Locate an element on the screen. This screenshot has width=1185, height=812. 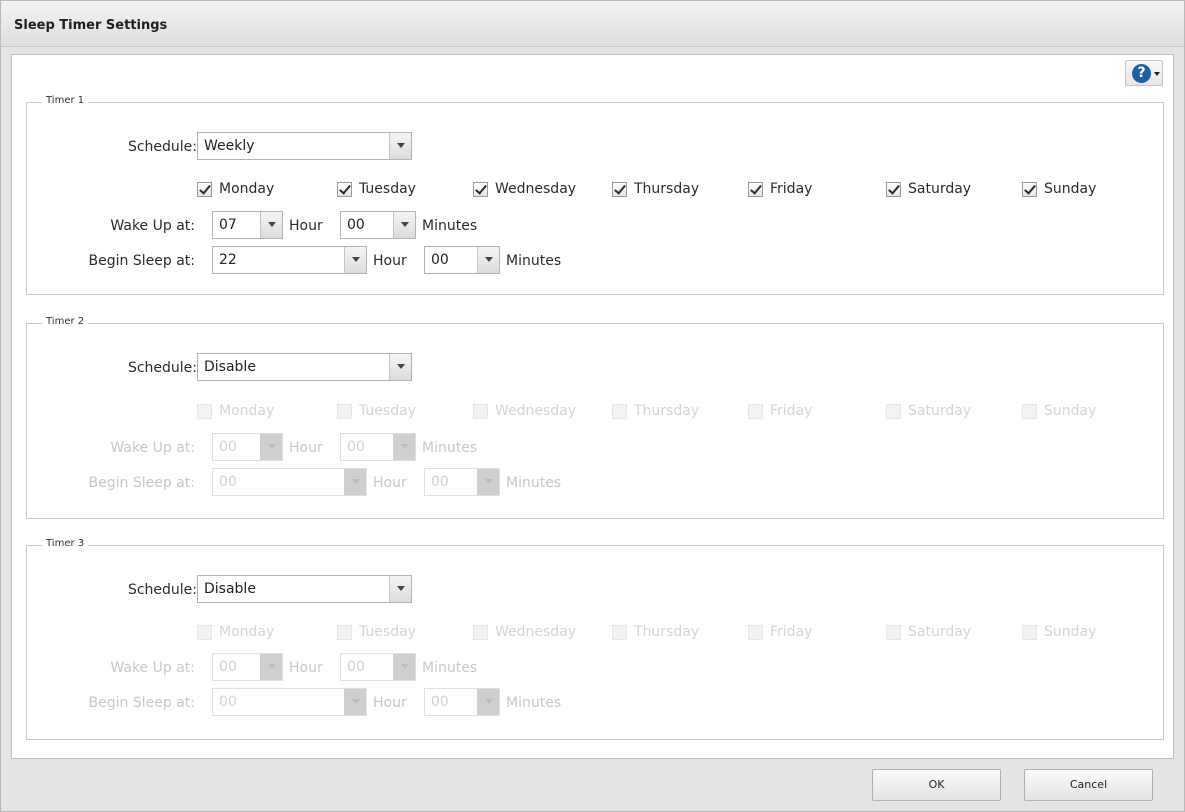
cancel-button: Cancel is located at coordinates (1088, 785).